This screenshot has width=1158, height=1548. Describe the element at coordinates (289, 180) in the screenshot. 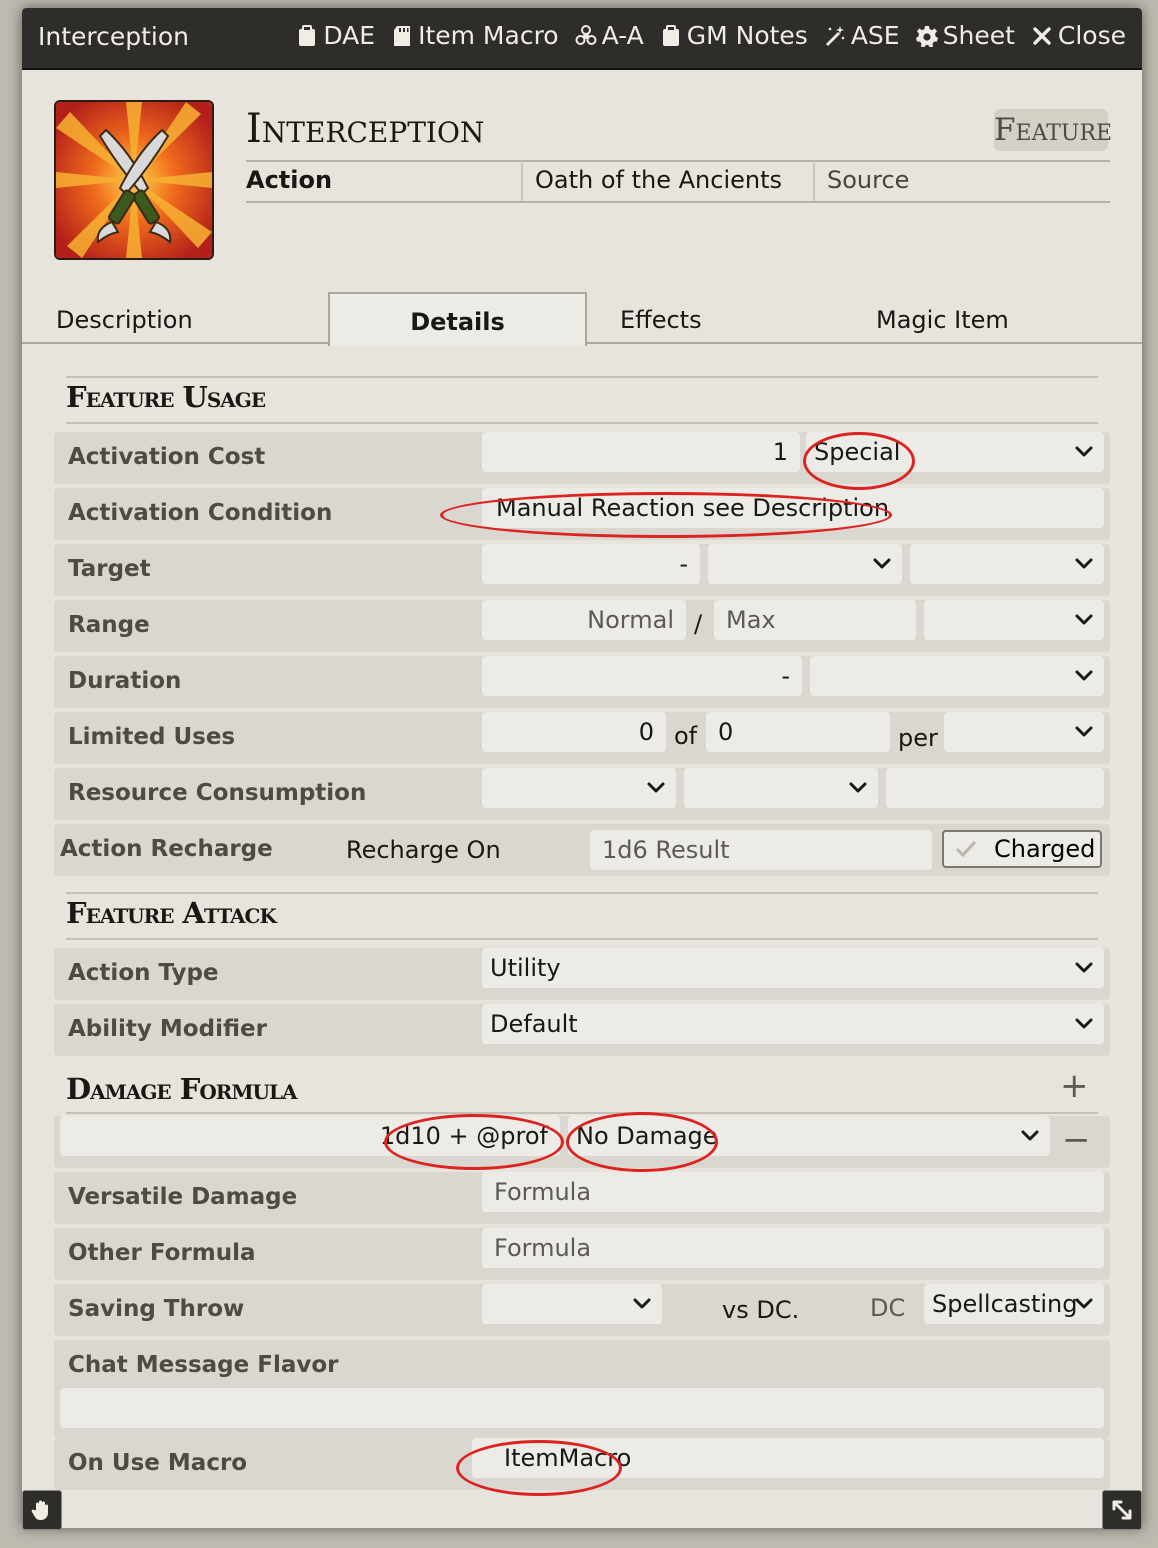

I see `activation-summary: Action` at that location.